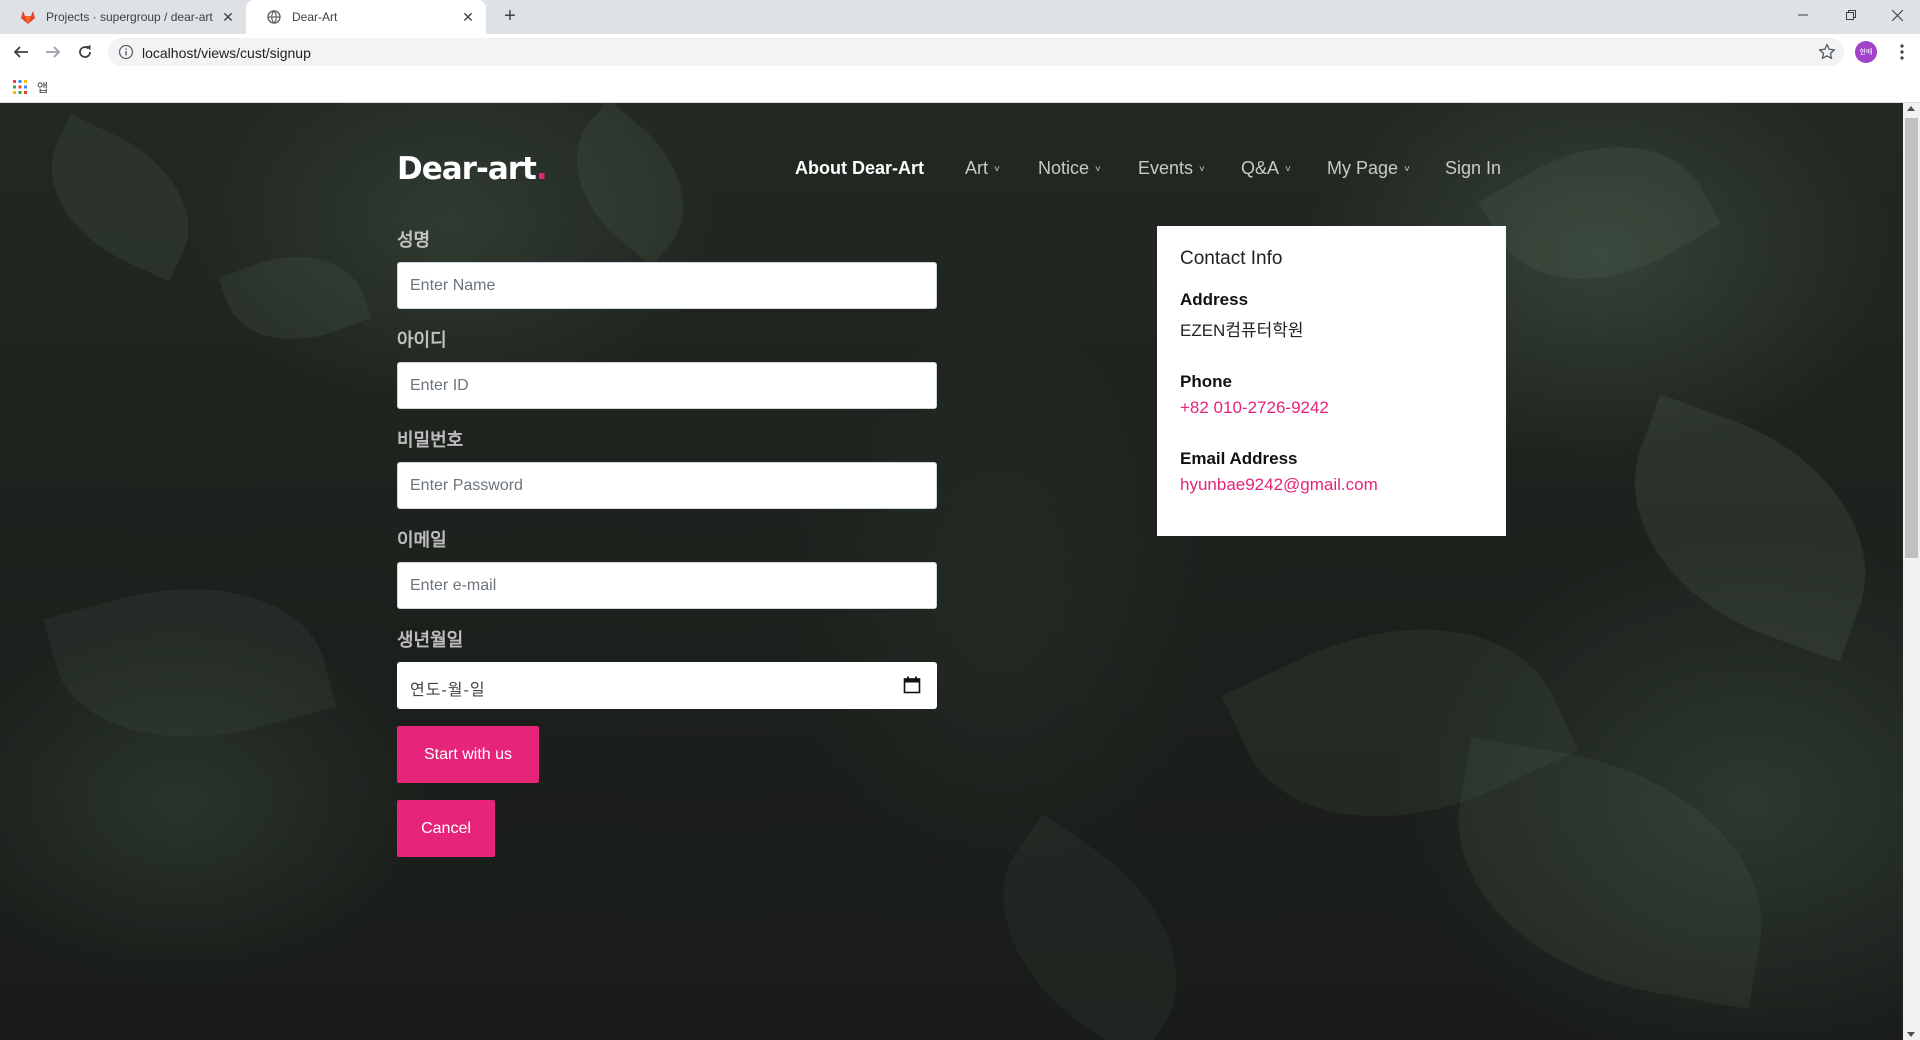  Describe the element at coordinates (226, 53) in the screenshot. I see `url-text: localhost/views/cust/signup` at that location.